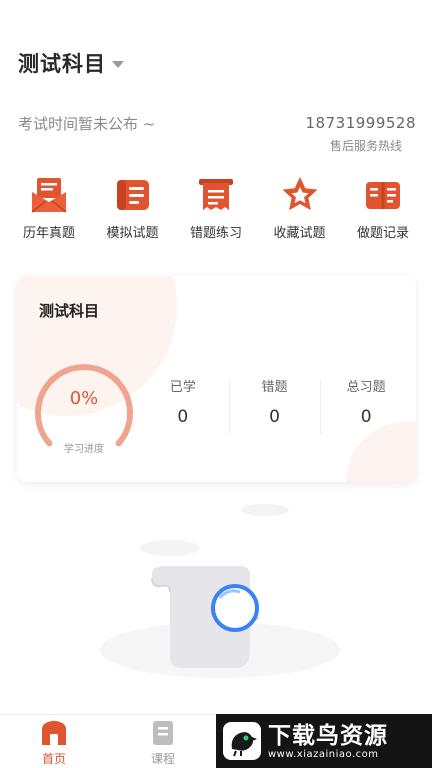 The height and width of the screenshot is (768, 432). I want to click on star-icon, so click(300, 195).